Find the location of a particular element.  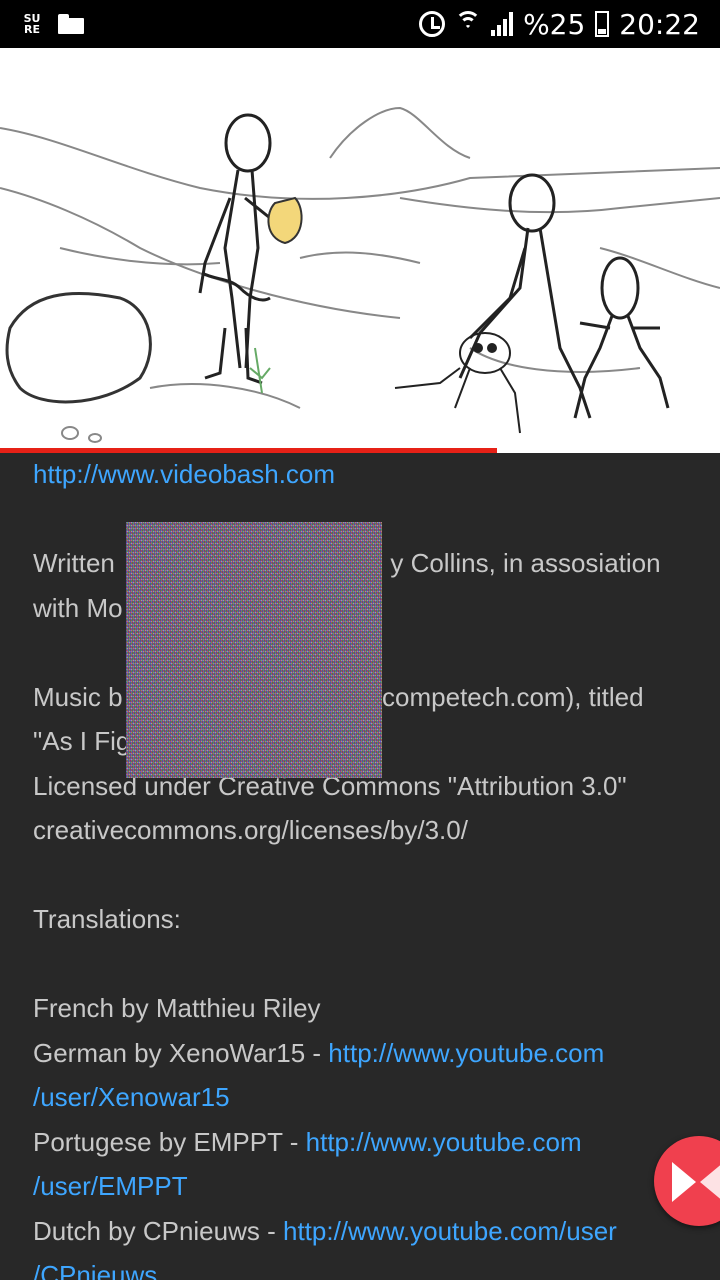

written-text-line2: with Mo is located at coordinates (78, 607).